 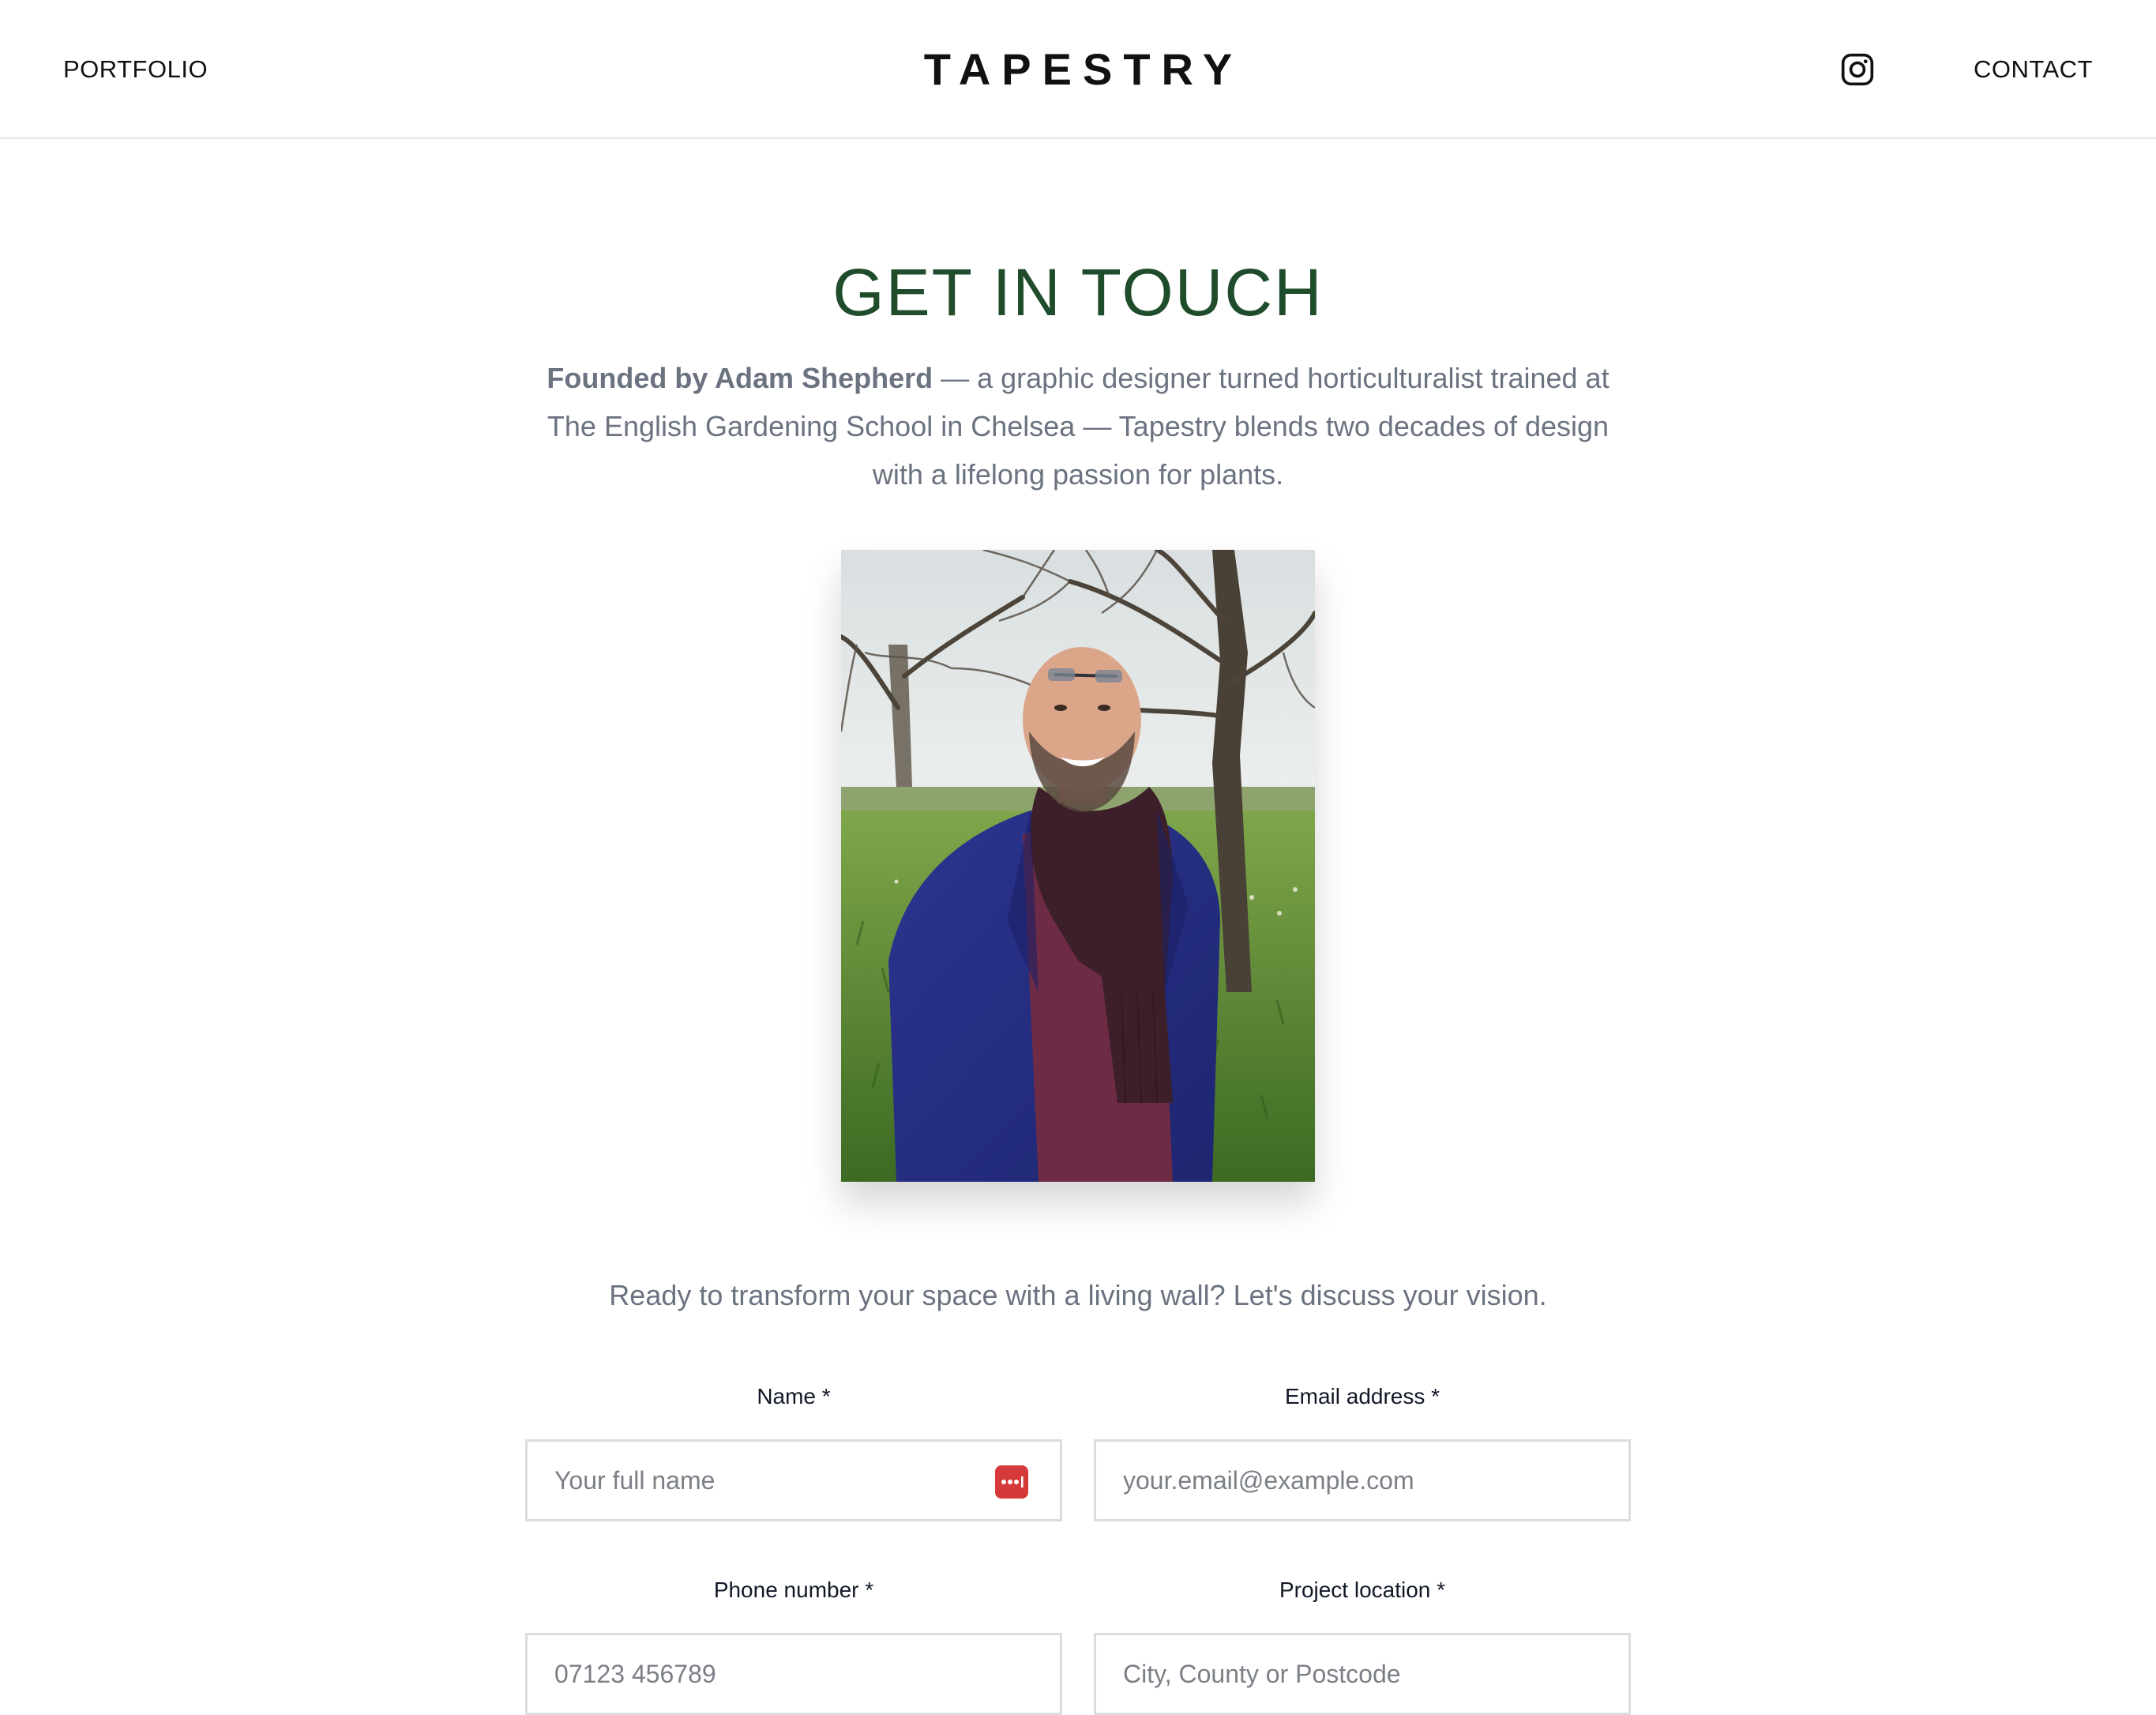 I want to click on phone-field: Phone number *, so click(x=793, y=1644).